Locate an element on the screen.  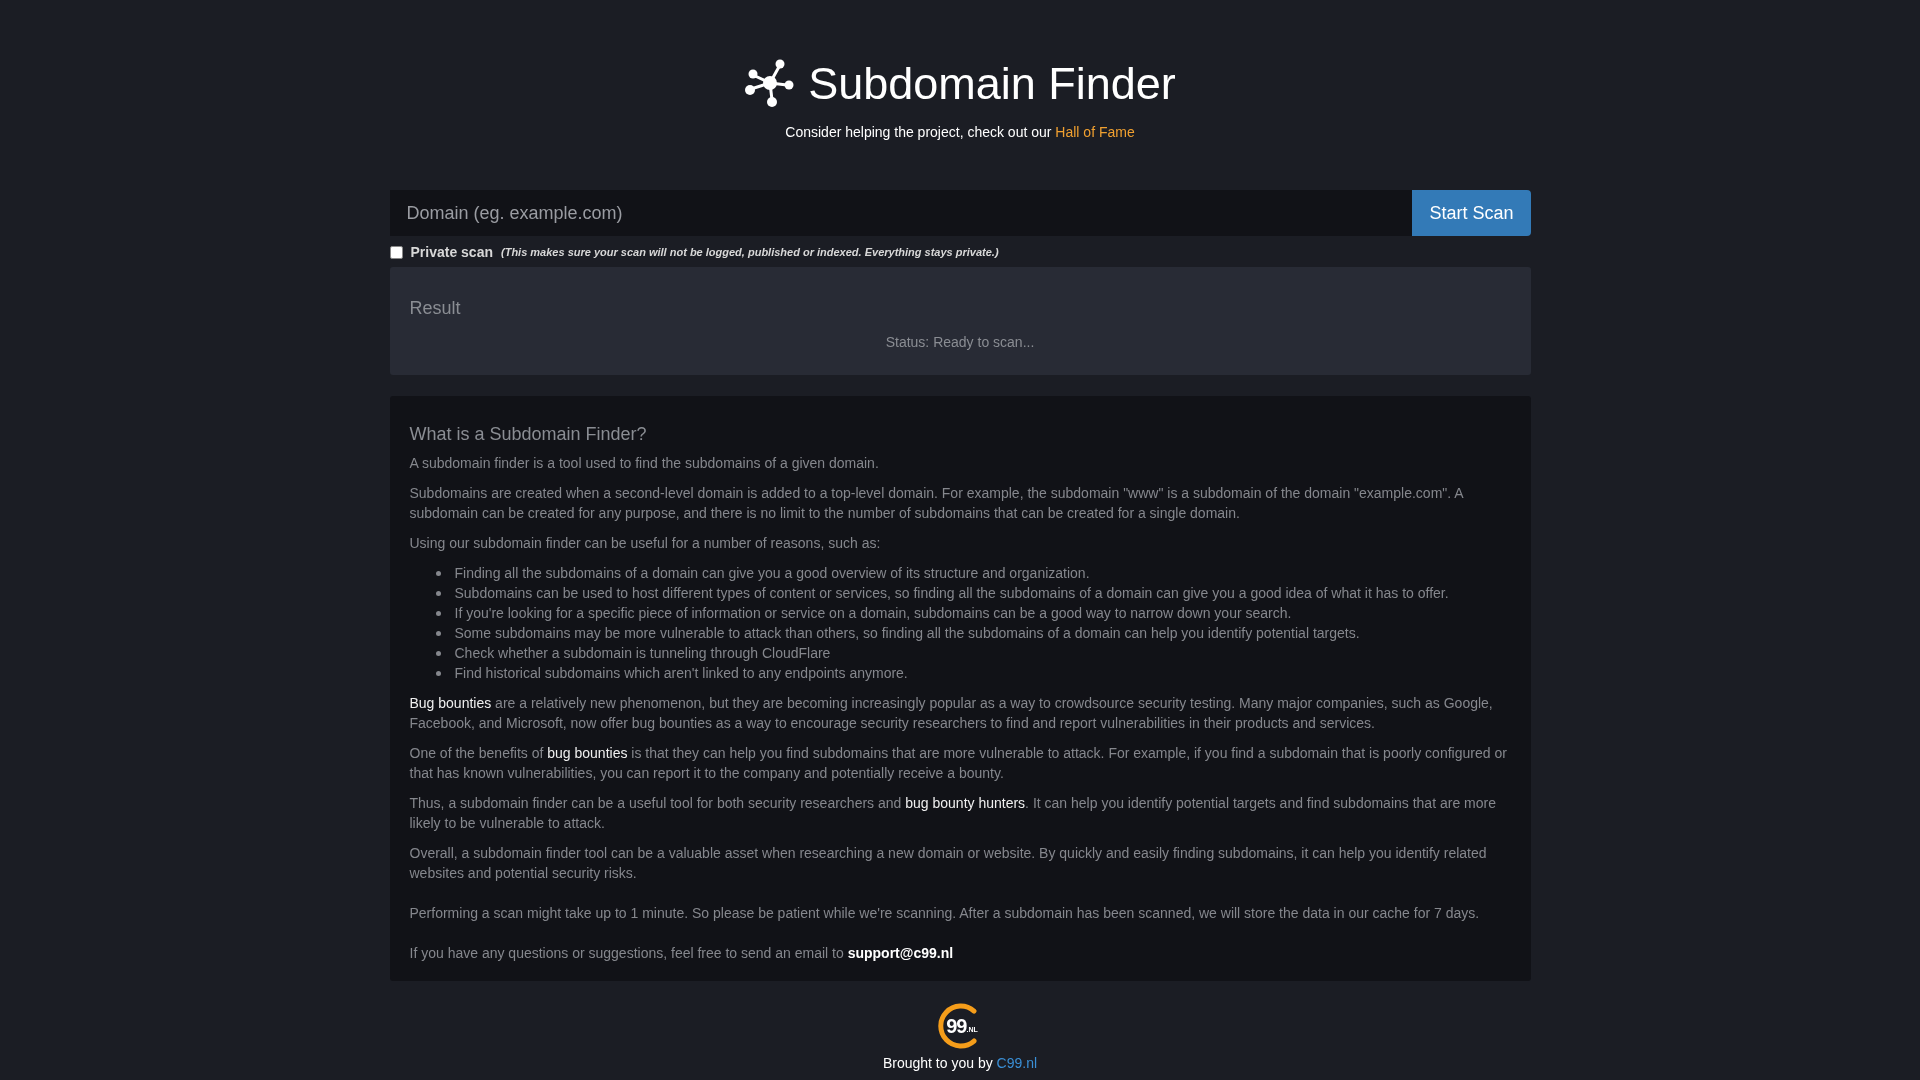
private-scan-note: (This makes sure your scan will not be logged, published or indexed. Everything stays private.) is located at coordinates (750, 252).